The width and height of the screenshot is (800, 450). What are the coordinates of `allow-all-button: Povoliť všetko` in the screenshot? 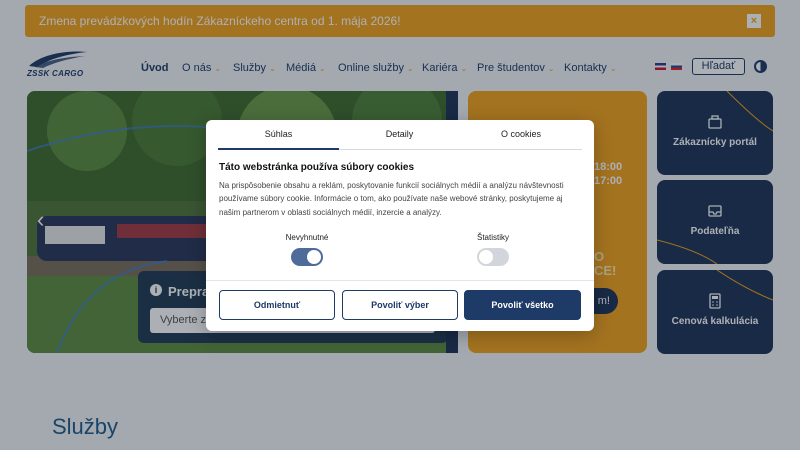 It's located at (522, 305).